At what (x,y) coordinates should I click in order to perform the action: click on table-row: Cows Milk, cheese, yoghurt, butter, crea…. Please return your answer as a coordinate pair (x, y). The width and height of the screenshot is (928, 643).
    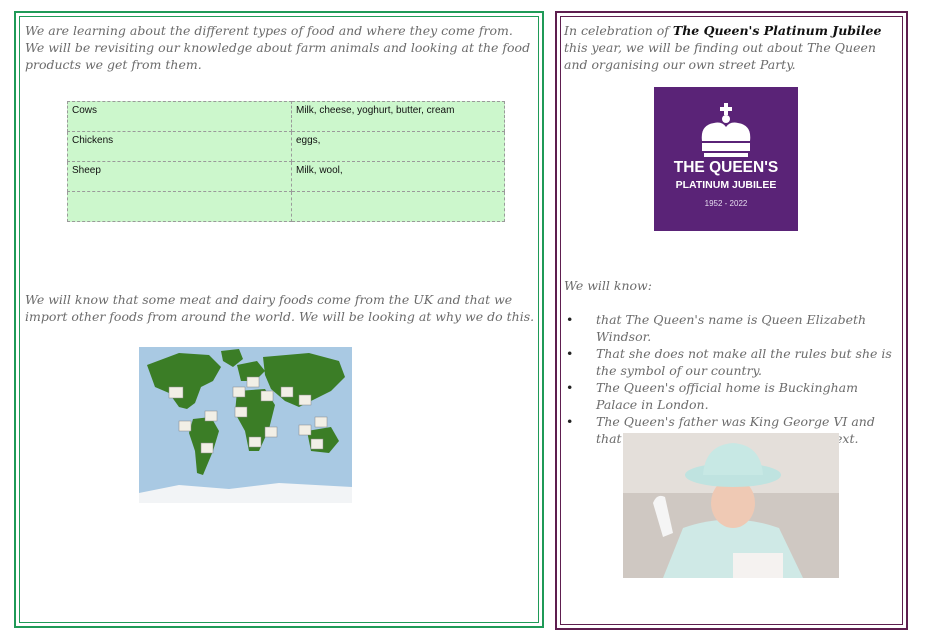
    Looking at the image, I should click on (286, 116).